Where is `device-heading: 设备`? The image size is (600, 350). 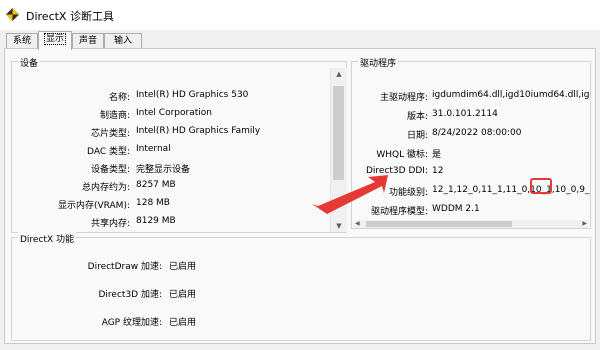
device-heading: 设备 is located at coordinates (29, 62).